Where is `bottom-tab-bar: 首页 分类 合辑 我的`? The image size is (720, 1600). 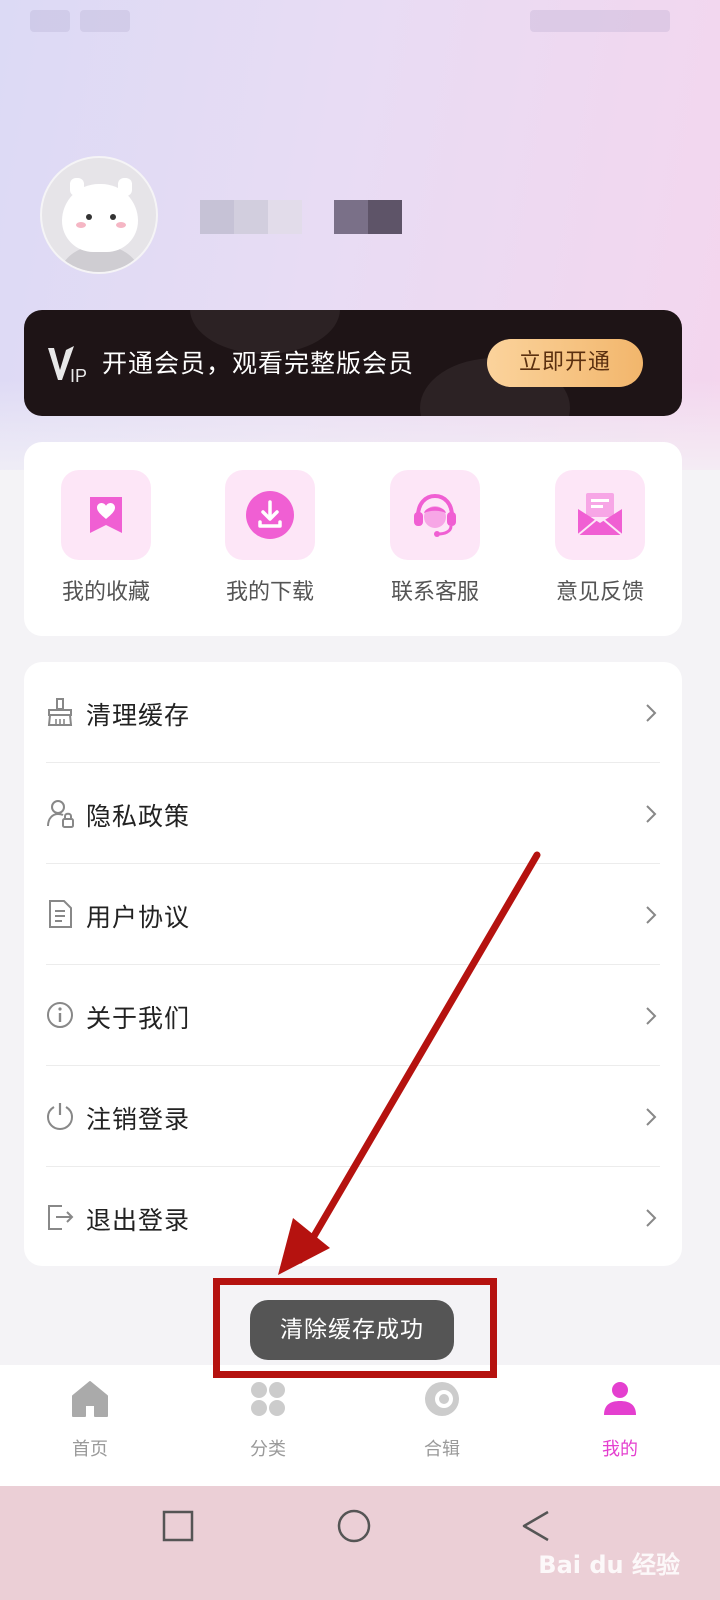
bottom-tab-bar: 首页 分类 合辑 我的 is located at coordinates (360, 1425).